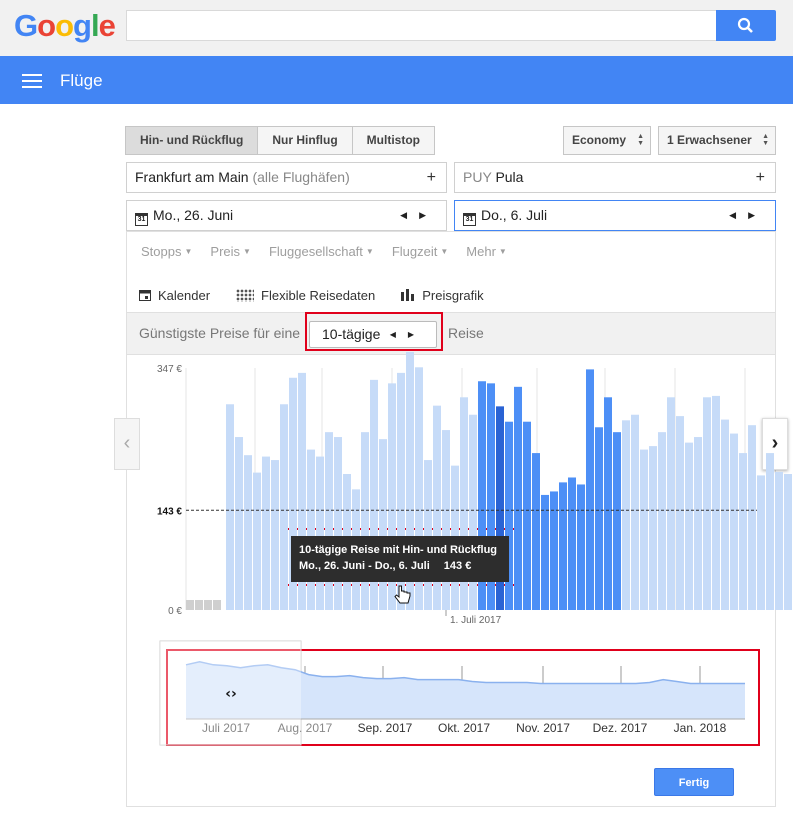 Image resolution: width=793 pixels, height=818 pixels. I want to click on origin-field: Frankfurt am Main (alle Flughäfen) +, so click(286, 177).